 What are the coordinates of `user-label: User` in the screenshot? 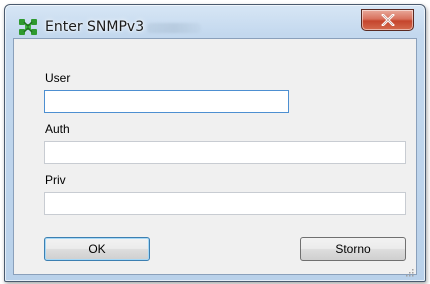 It's located at (58, 78).